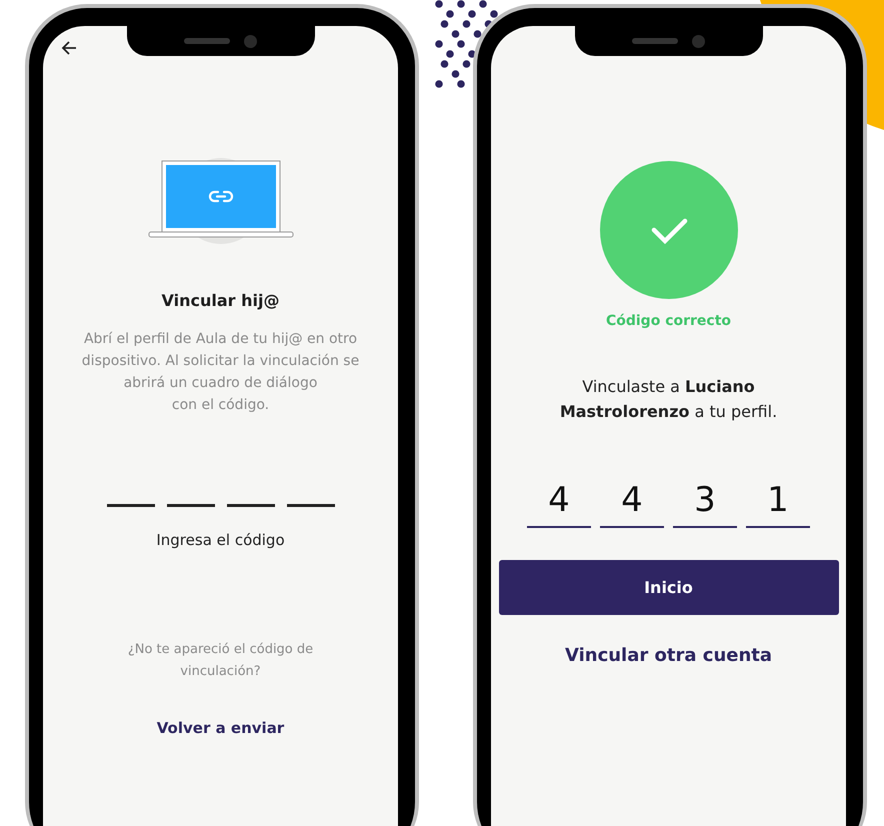 Image resolution: width=884 pixels, height=826 pixels. Describe the element at coordinates (221, 661) in the screenshot. I see `hint-text: ¿No te apareció el código de vinculación?` at that location.